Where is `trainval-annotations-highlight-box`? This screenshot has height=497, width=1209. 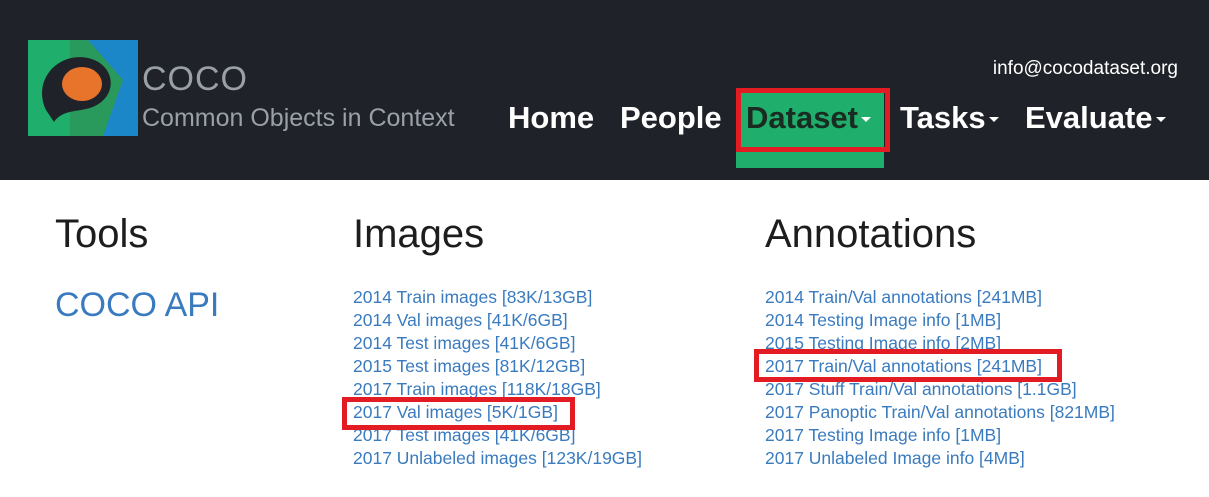 trainval-annotations-highlight-box is located at coordinates (908, 365).